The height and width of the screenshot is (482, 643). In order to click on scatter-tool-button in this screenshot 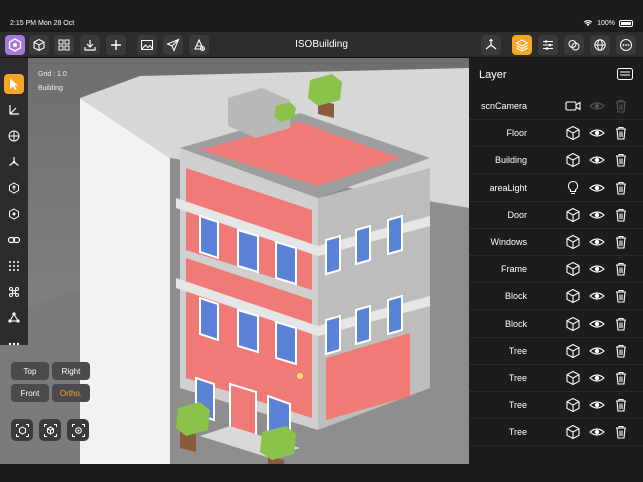, I will do `click(14, 318)`.